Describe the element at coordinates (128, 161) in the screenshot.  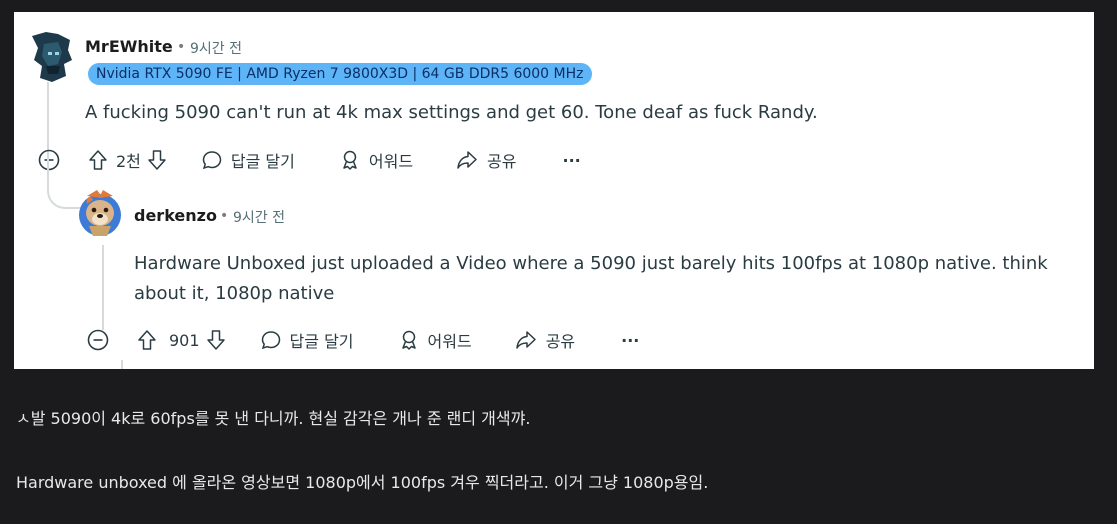
I see `vote-count: 2천` at that location.